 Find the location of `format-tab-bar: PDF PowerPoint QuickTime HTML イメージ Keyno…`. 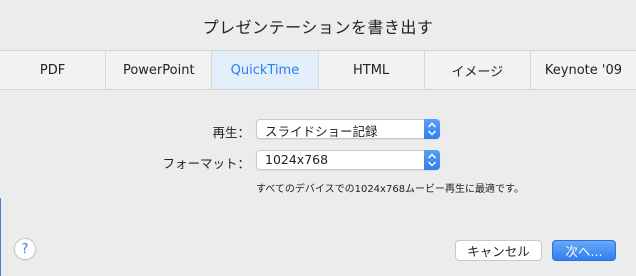

format-tab-bar: PDF PowerPoint QuickTime HTML イメージ Keyno… is located at coordinates (318, 70).